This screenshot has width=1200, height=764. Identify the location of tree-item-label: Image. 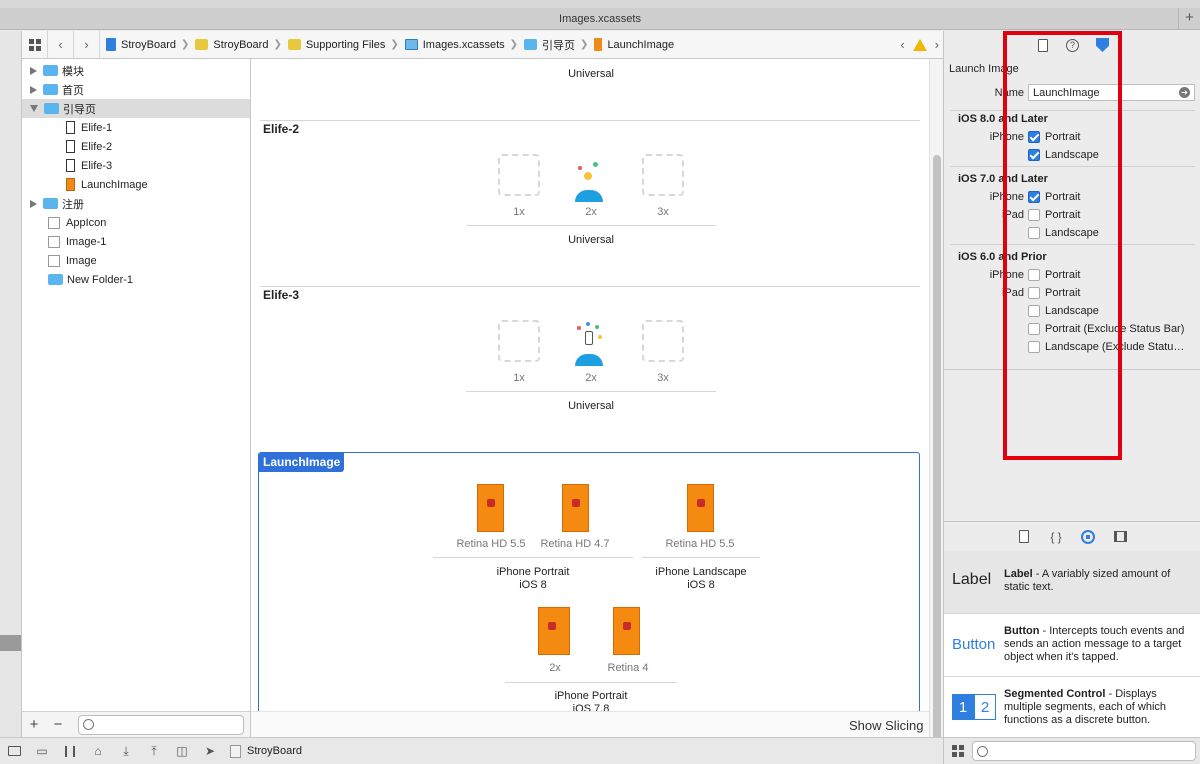
(81, 260).